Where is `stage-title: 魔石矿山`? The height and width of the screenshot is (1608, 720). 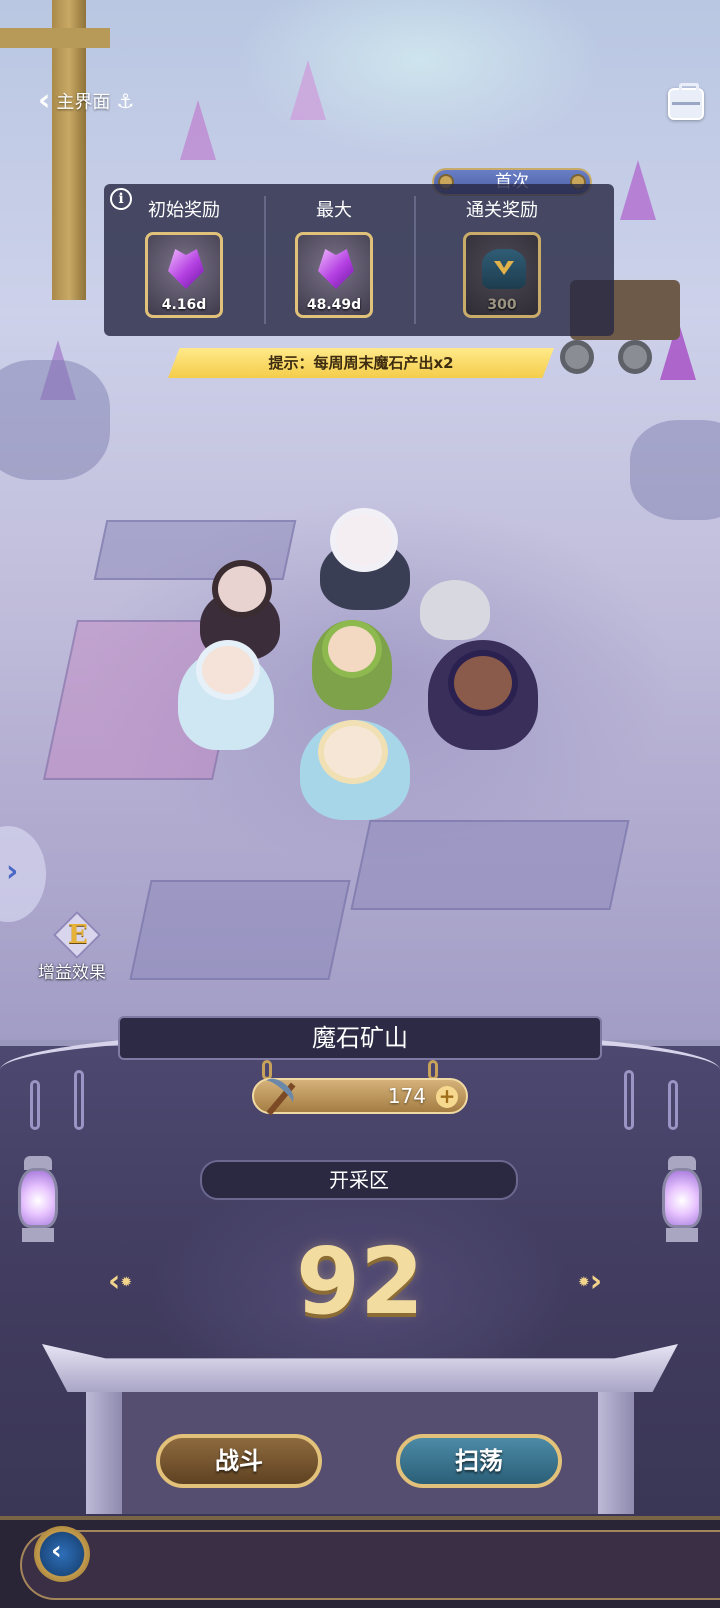 stage-title: 魔石矿山 is located at coordinates (360, 1038).